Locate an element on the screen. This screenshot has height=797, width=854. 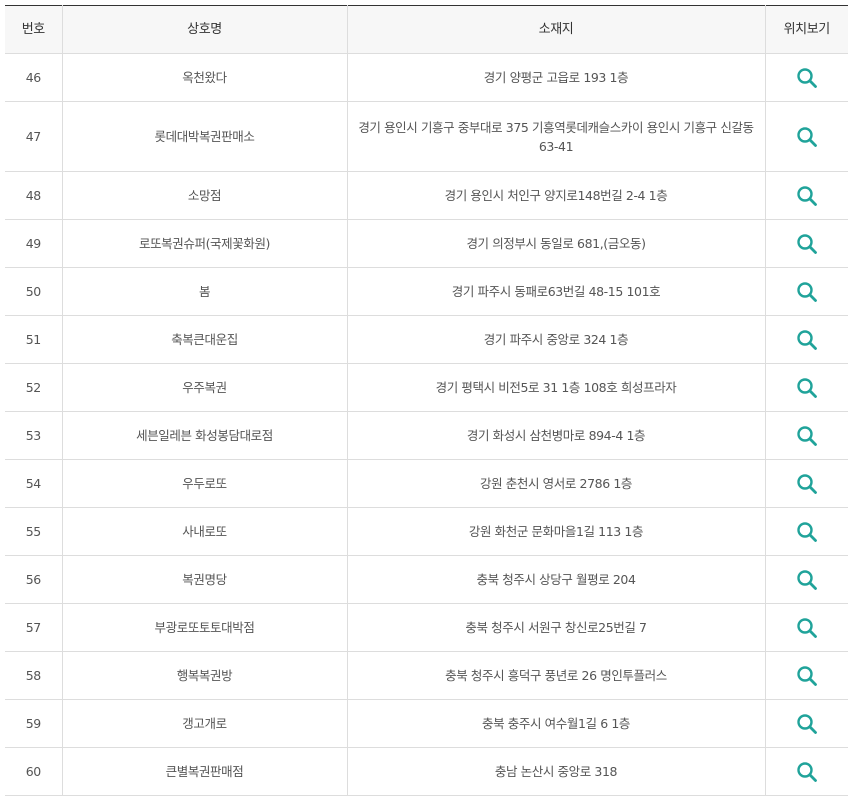
row-store-name: 축복큰대운집 is located at coordinates (205, 339).